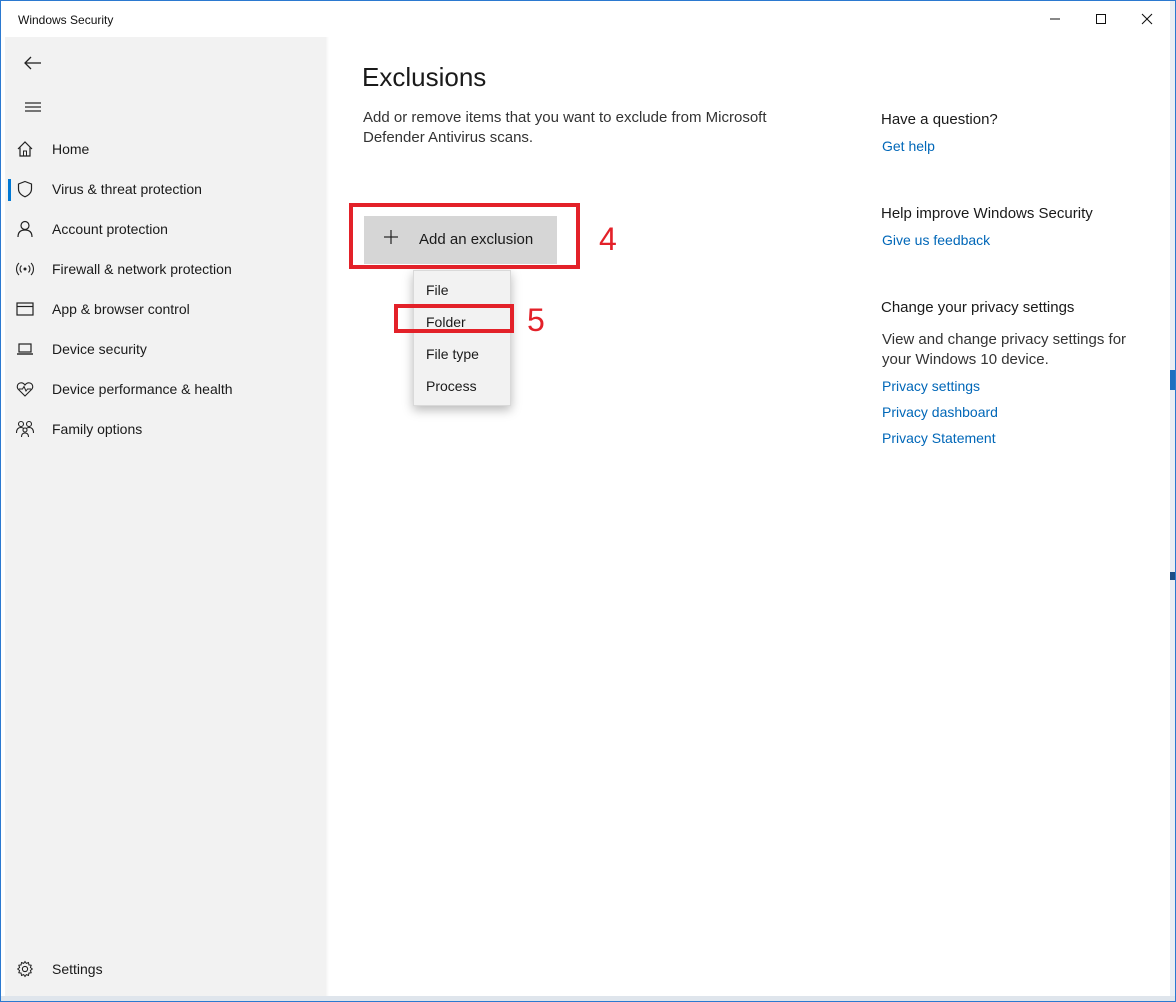 Image resolution: width=1176 pixels, height=1002 pixels. Describe the element at coordinates (978, 307) in the screenshot. I see `privacy-heading: Change your privacy settings` at that location.